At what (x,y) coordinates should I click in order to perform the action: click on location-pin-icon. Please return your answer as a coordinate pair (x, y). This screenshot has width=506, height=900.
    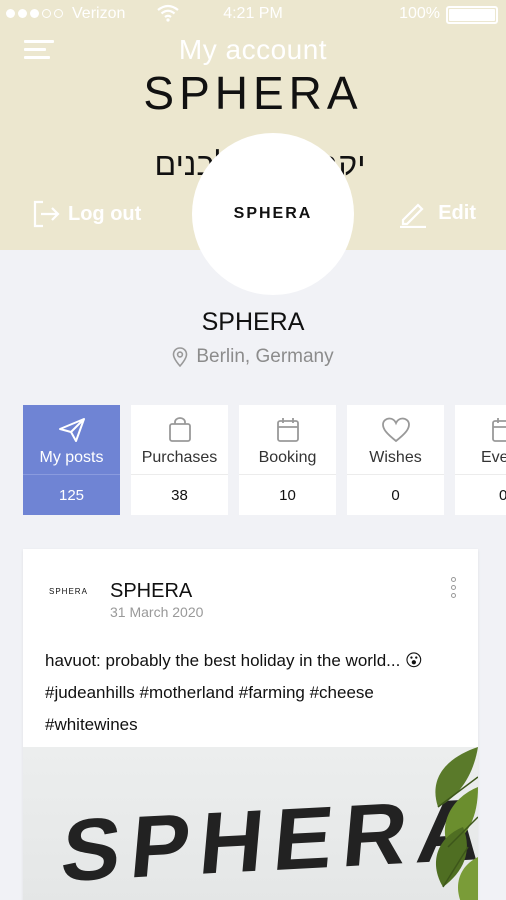
    Looking at the image, I should click on (180, 357).